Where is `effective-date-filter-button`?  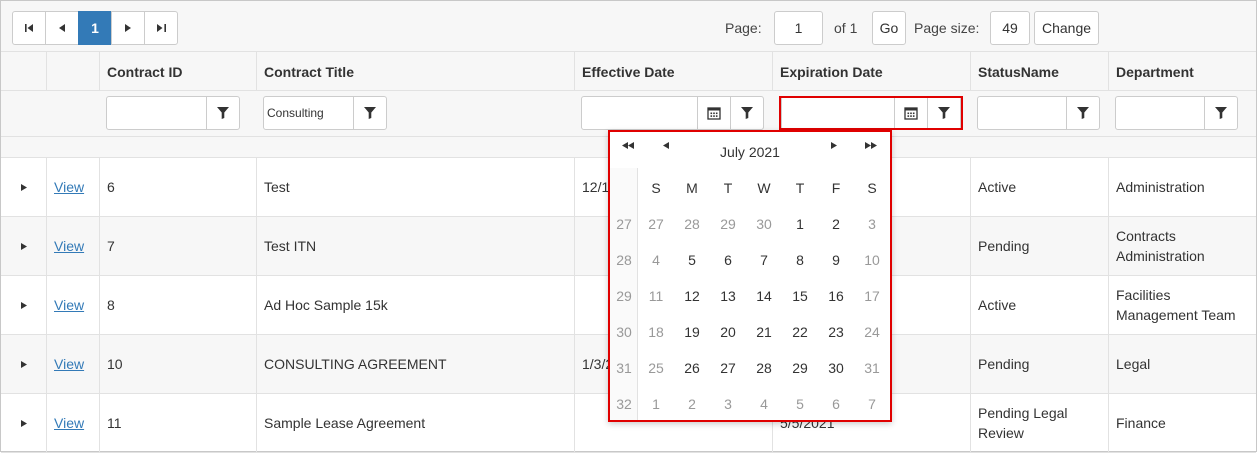 effective-date-filter-button is located at coordinates (747, 113).